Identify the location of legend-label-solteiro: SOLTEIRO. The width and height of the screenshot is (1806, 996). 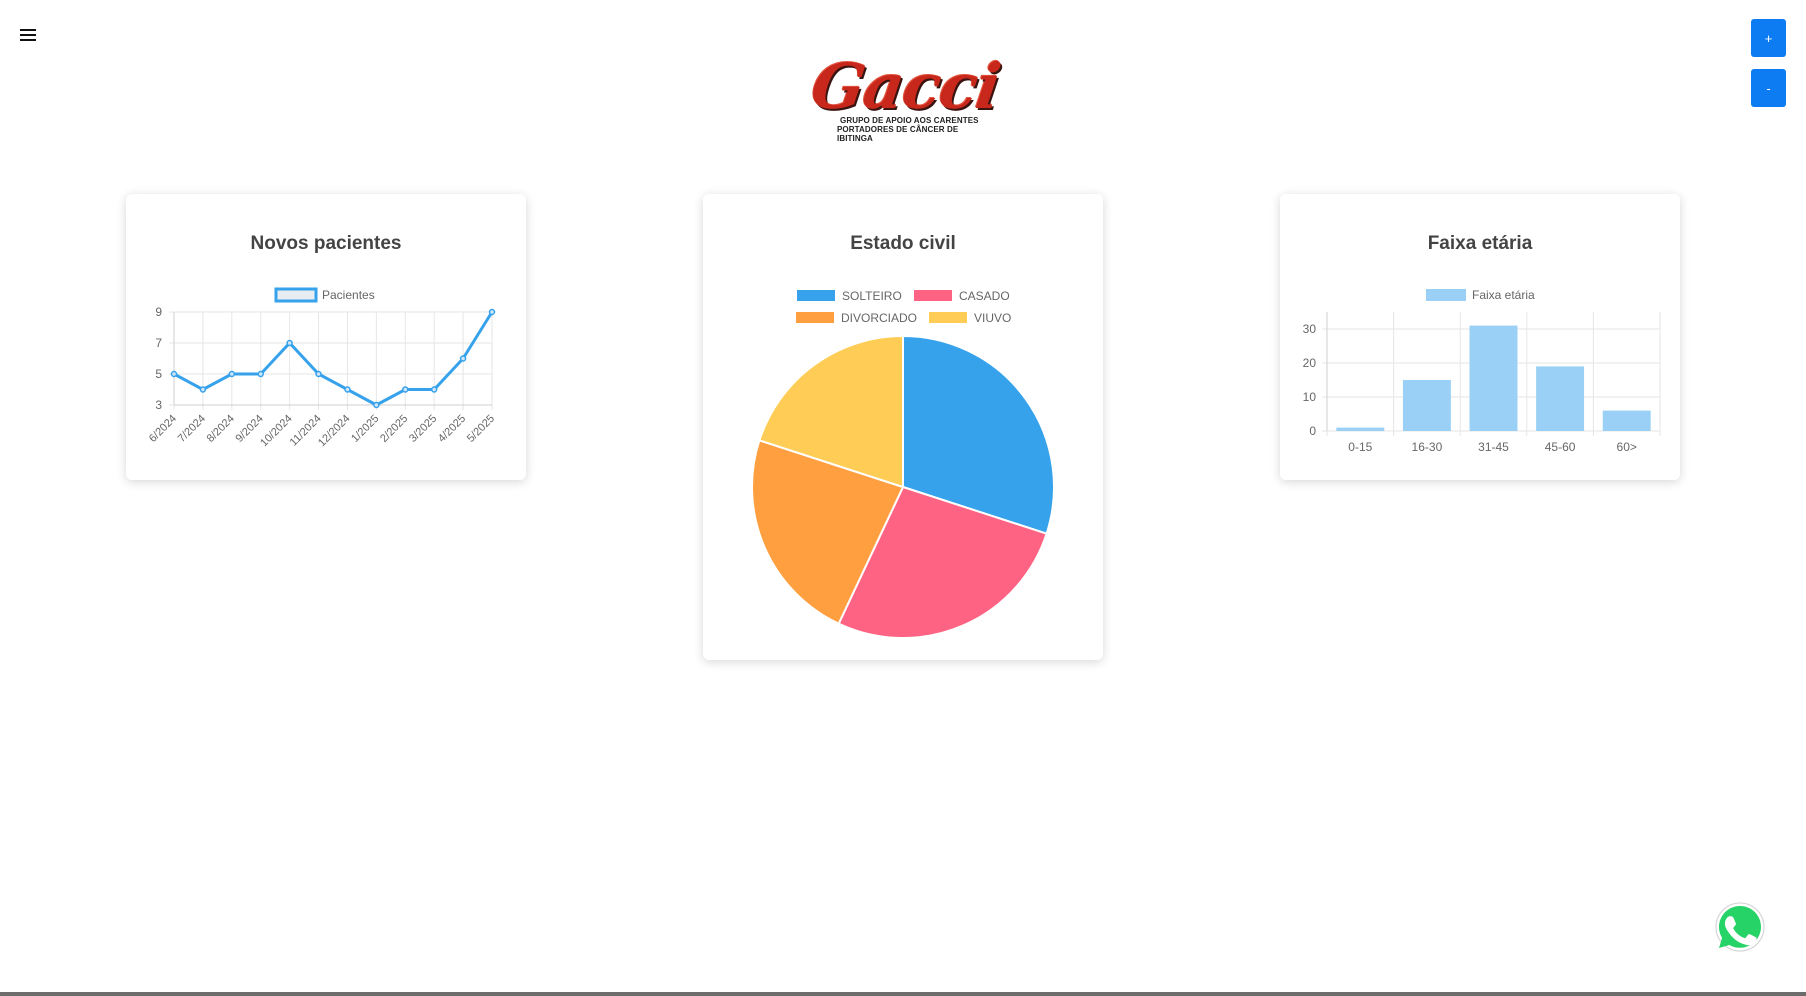
(872, 296).